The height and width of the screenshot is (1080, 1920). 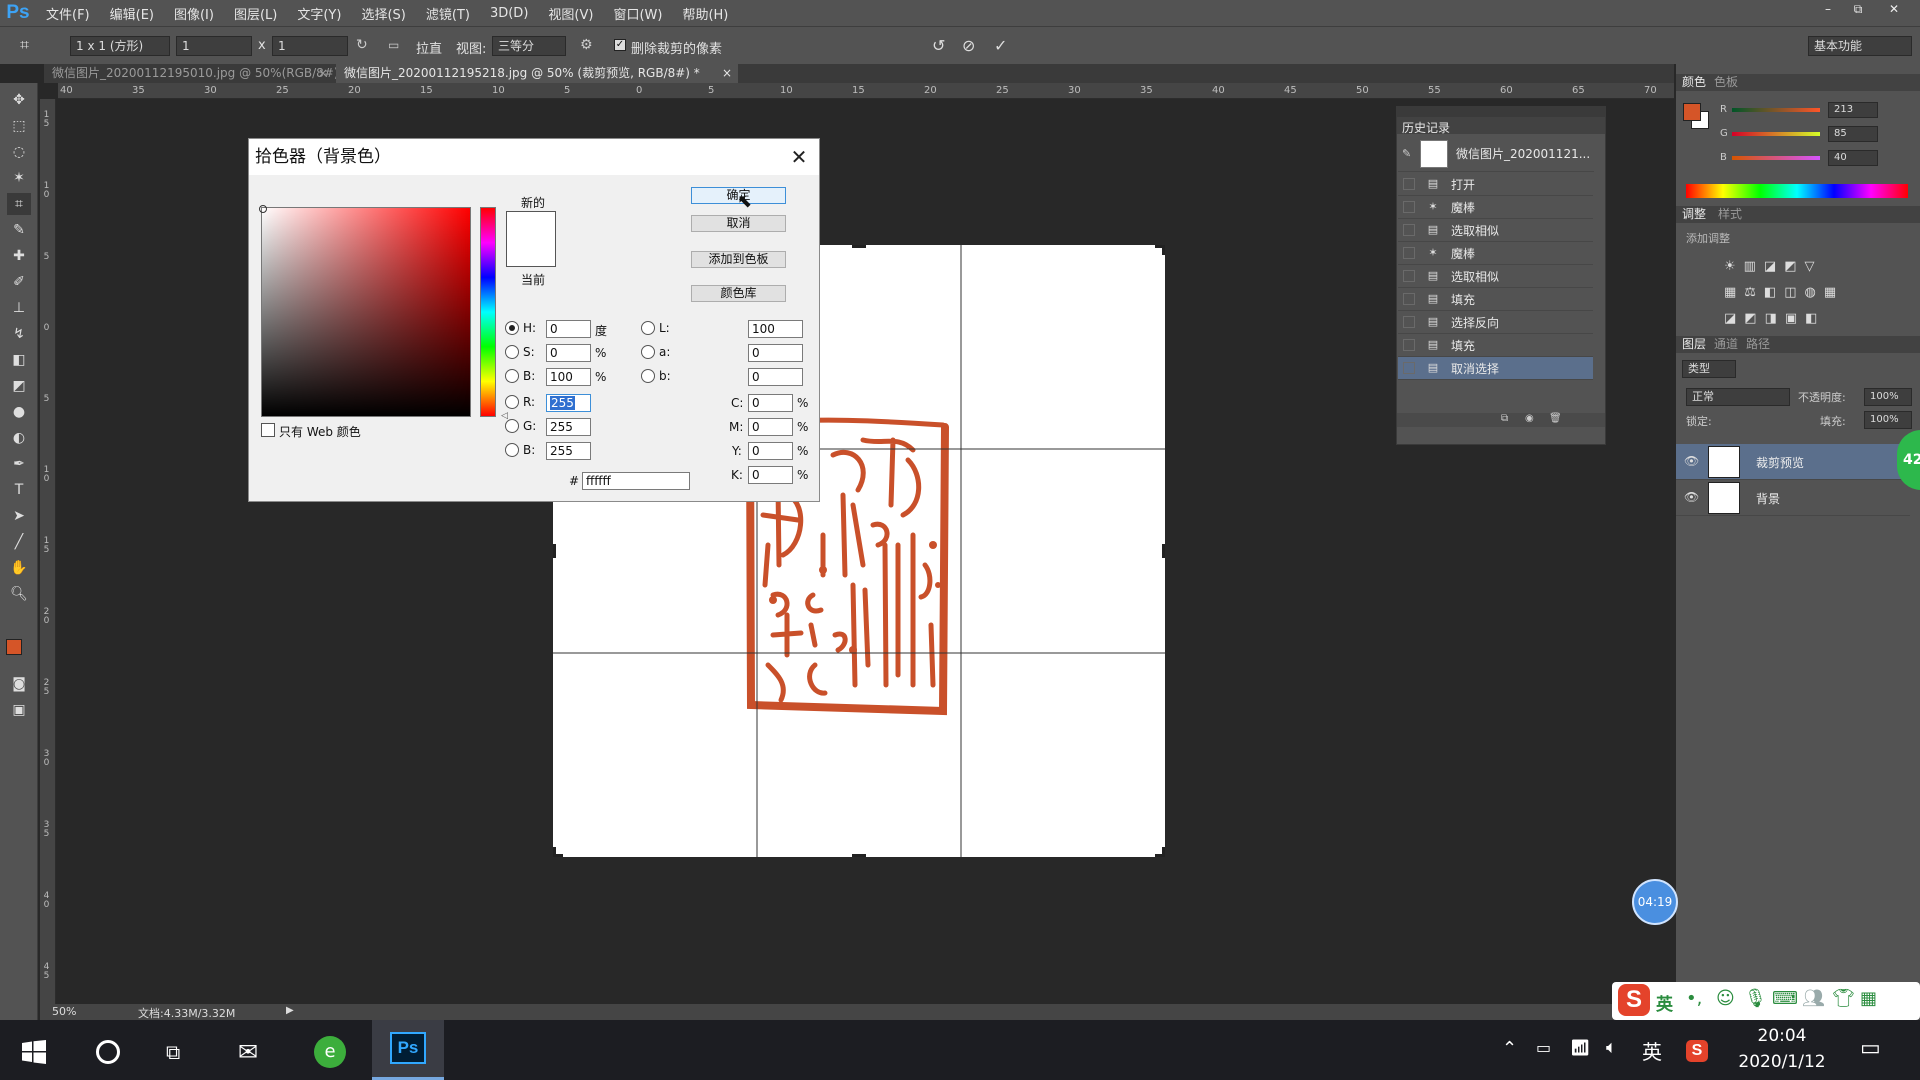 What do you see at coordinates (1828, 9) in the screenshot?
I see `minimize-button: –` at bounding box center [1828, 9].